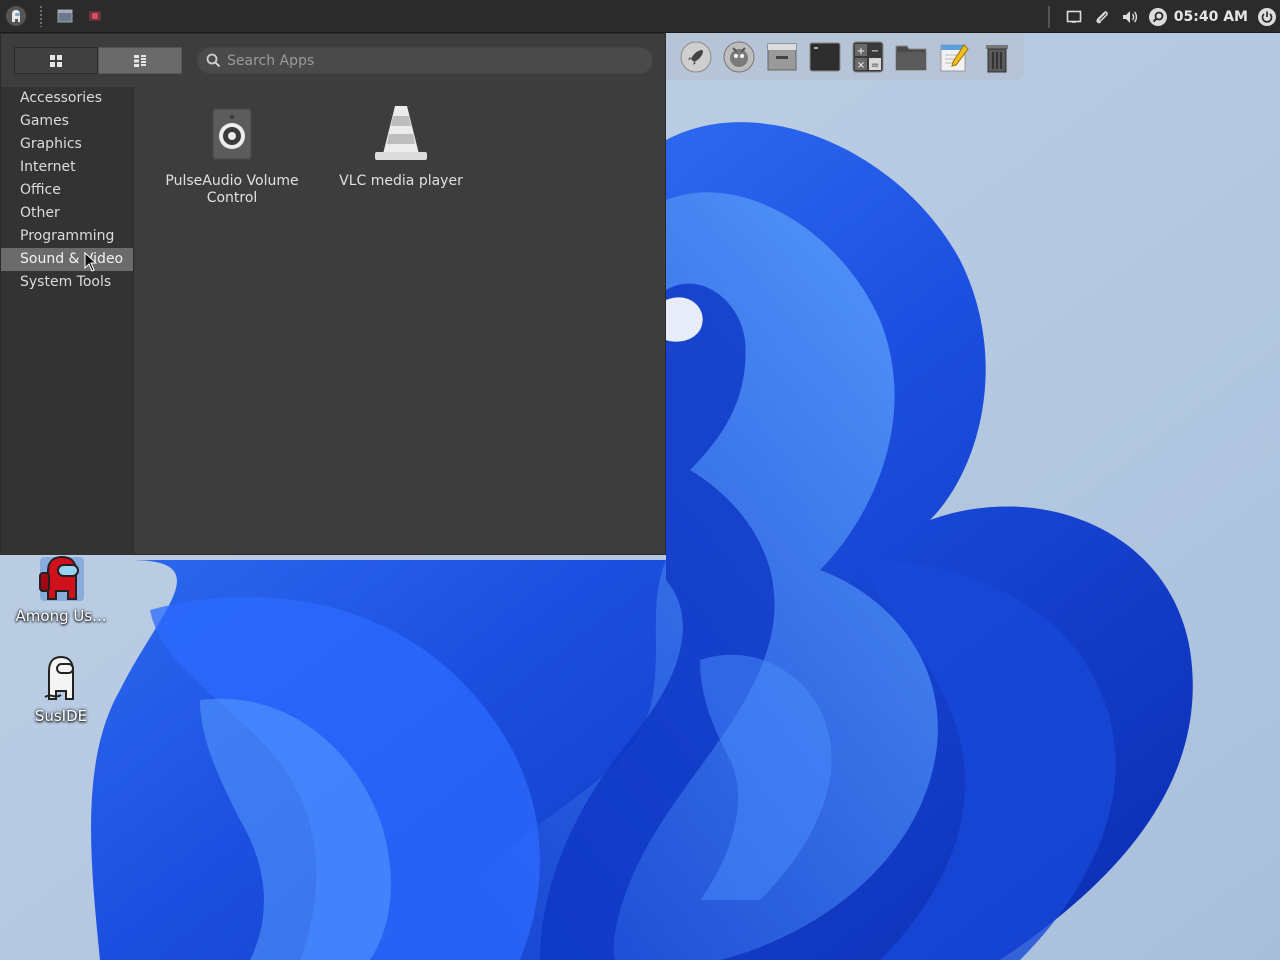  I want to click on dock-gimp, so click(738, 56).